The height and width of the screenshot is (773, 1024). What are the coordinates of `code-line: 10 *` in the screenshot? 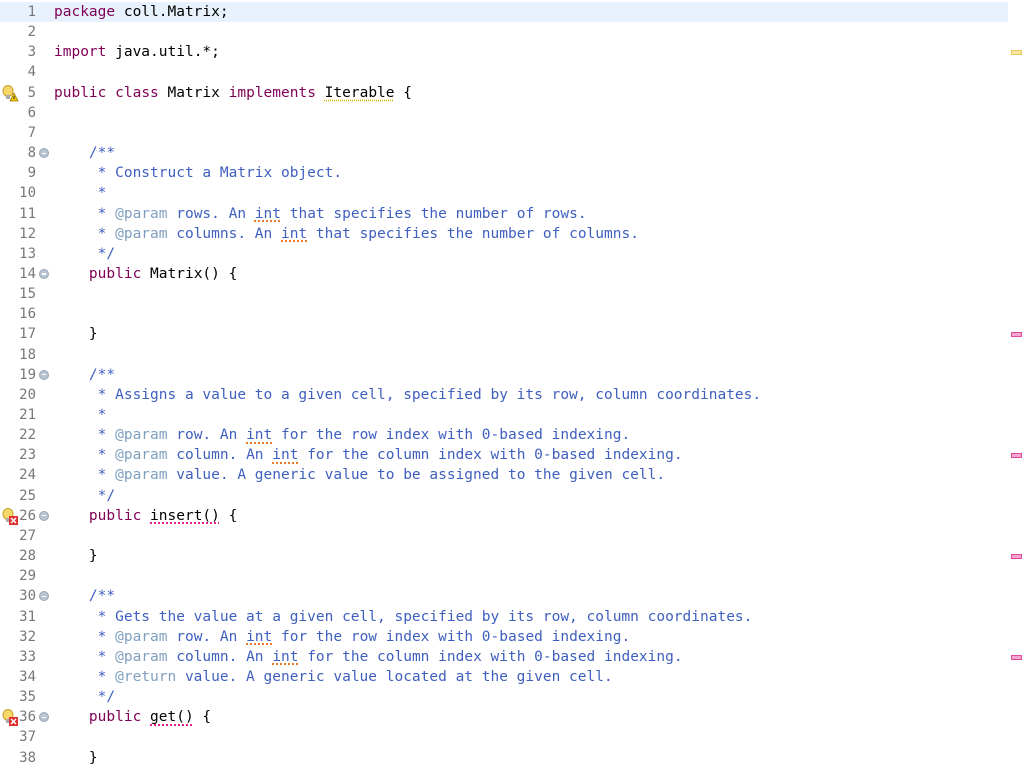 It's located at (504, 193).